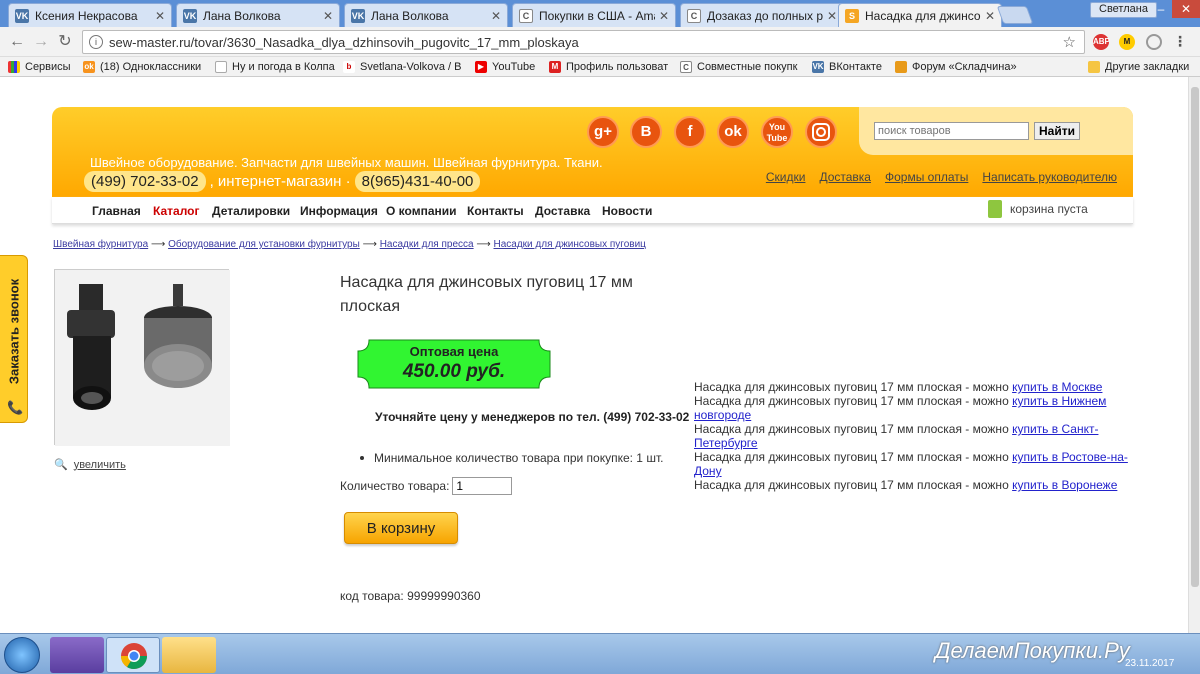 This screenshot has width=1200, height=674. I want to click on other-bookmarks: Другие закладки, so click(1138, 67).